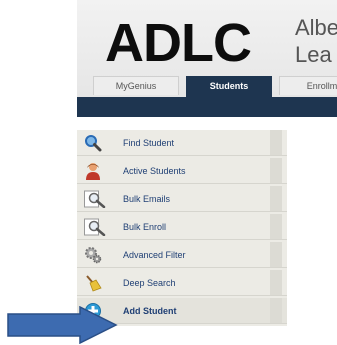 The width and height of the screenshot is (337, 345). I want to click on menu-item-label: Add Student, so click(150, 311).